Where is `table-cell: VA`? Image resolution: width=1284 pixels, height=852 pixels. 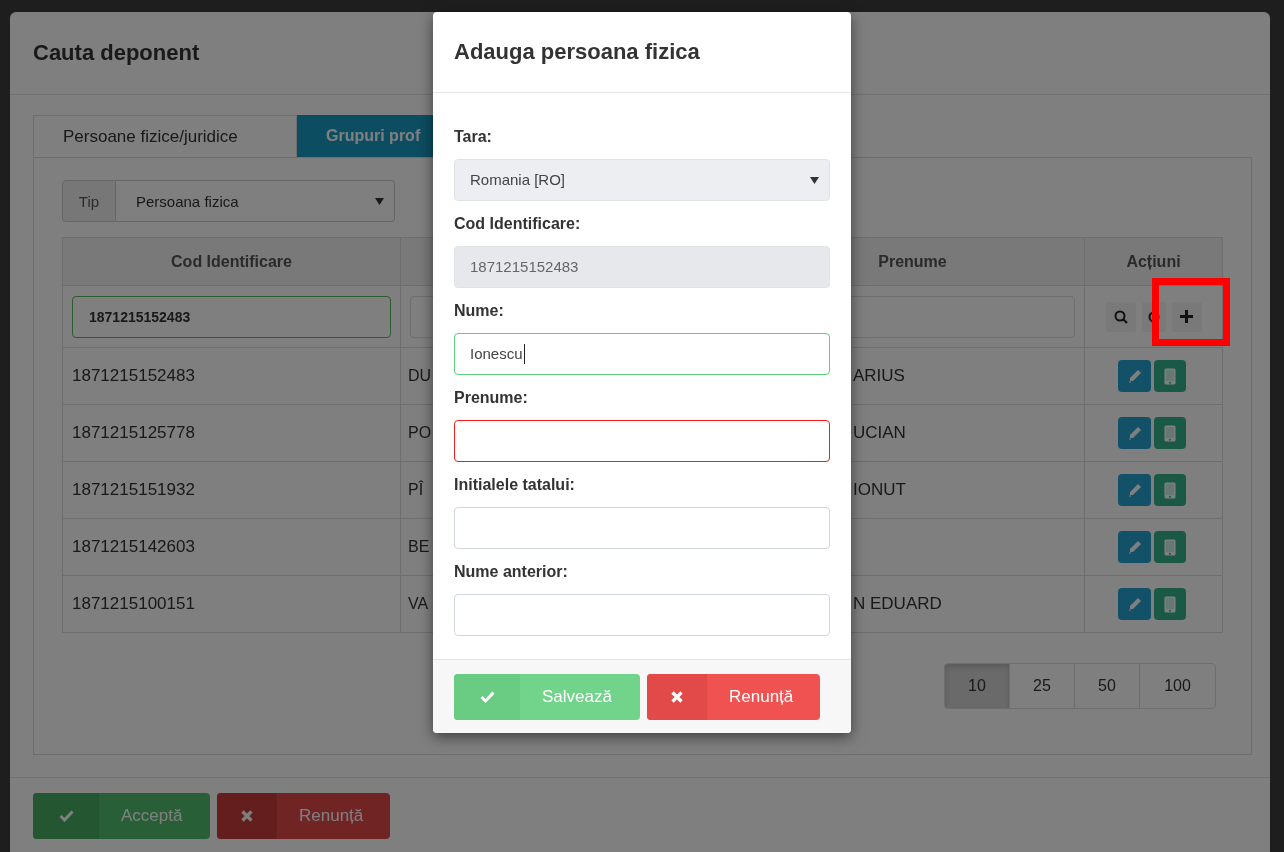
table-cell: VA is located at coordinates (418, 603).